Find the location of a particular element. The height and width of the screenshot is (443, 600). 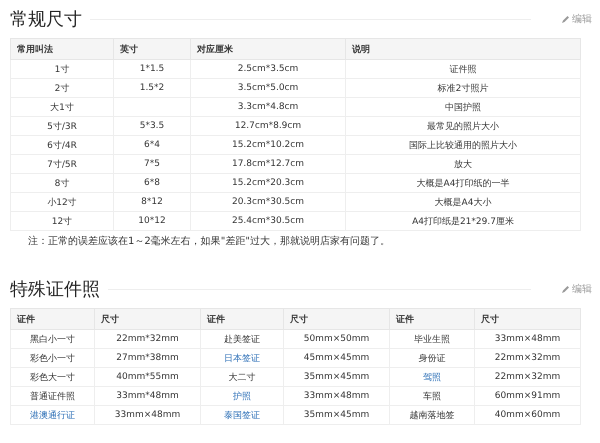

cell-link: 护照 is located at coordinates (242, 397).